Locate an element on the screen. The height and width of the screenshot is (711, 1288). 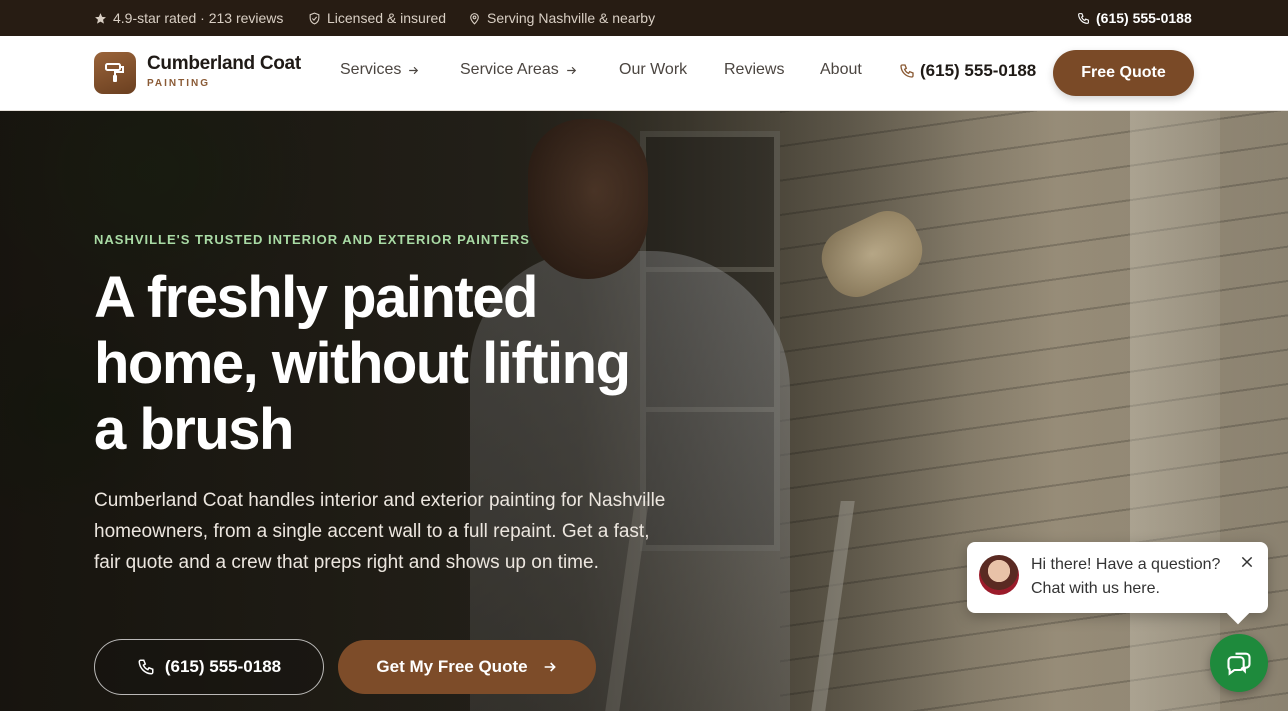
brand-name: Cumberland Coat is located at coordinates (224, 64).